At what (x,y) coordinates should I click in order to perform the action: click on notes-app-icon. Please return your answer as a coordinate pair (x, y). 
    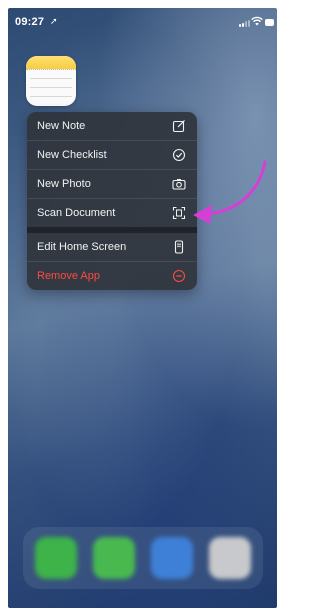
    Looking at the image, I should click on (51, 81).